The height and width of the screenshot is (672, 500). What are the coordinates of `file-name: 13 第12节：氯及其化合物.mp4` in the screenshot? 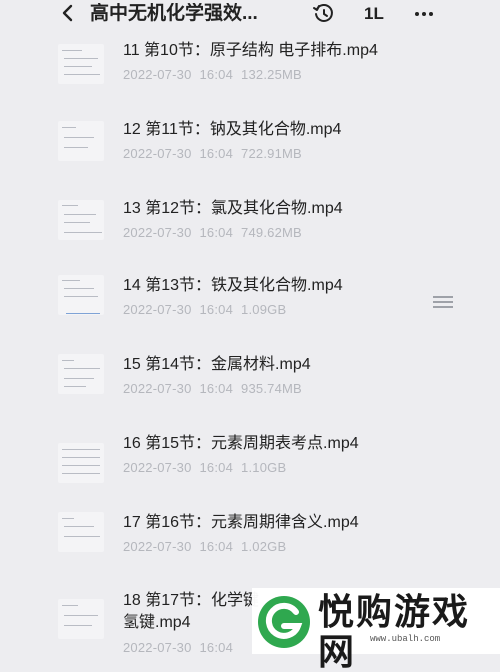 It's located at (233, 208).